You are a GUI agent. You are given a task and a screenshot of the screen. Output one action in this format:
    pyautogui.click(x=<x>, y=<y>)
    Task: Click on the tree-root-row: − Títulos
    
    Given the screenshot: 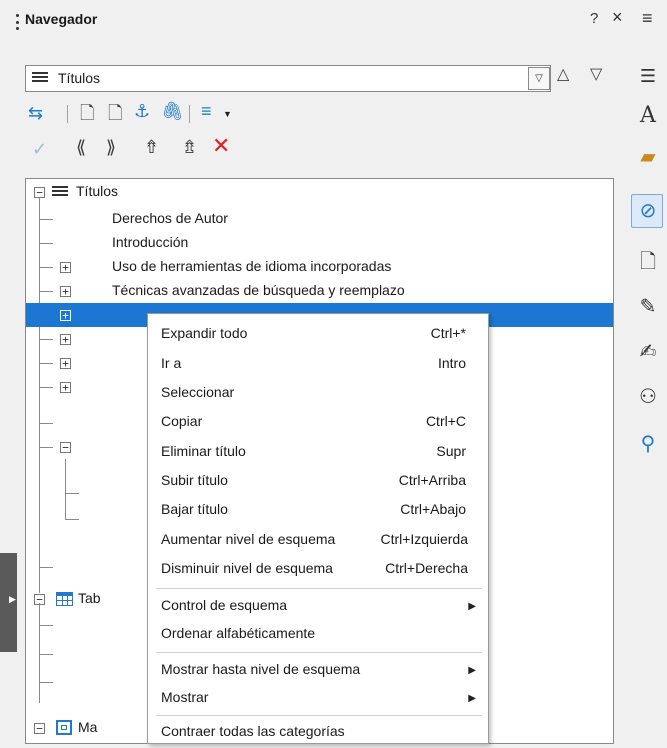 What is the action you would take?
    pyautogui.click(x=319, y=192)
    